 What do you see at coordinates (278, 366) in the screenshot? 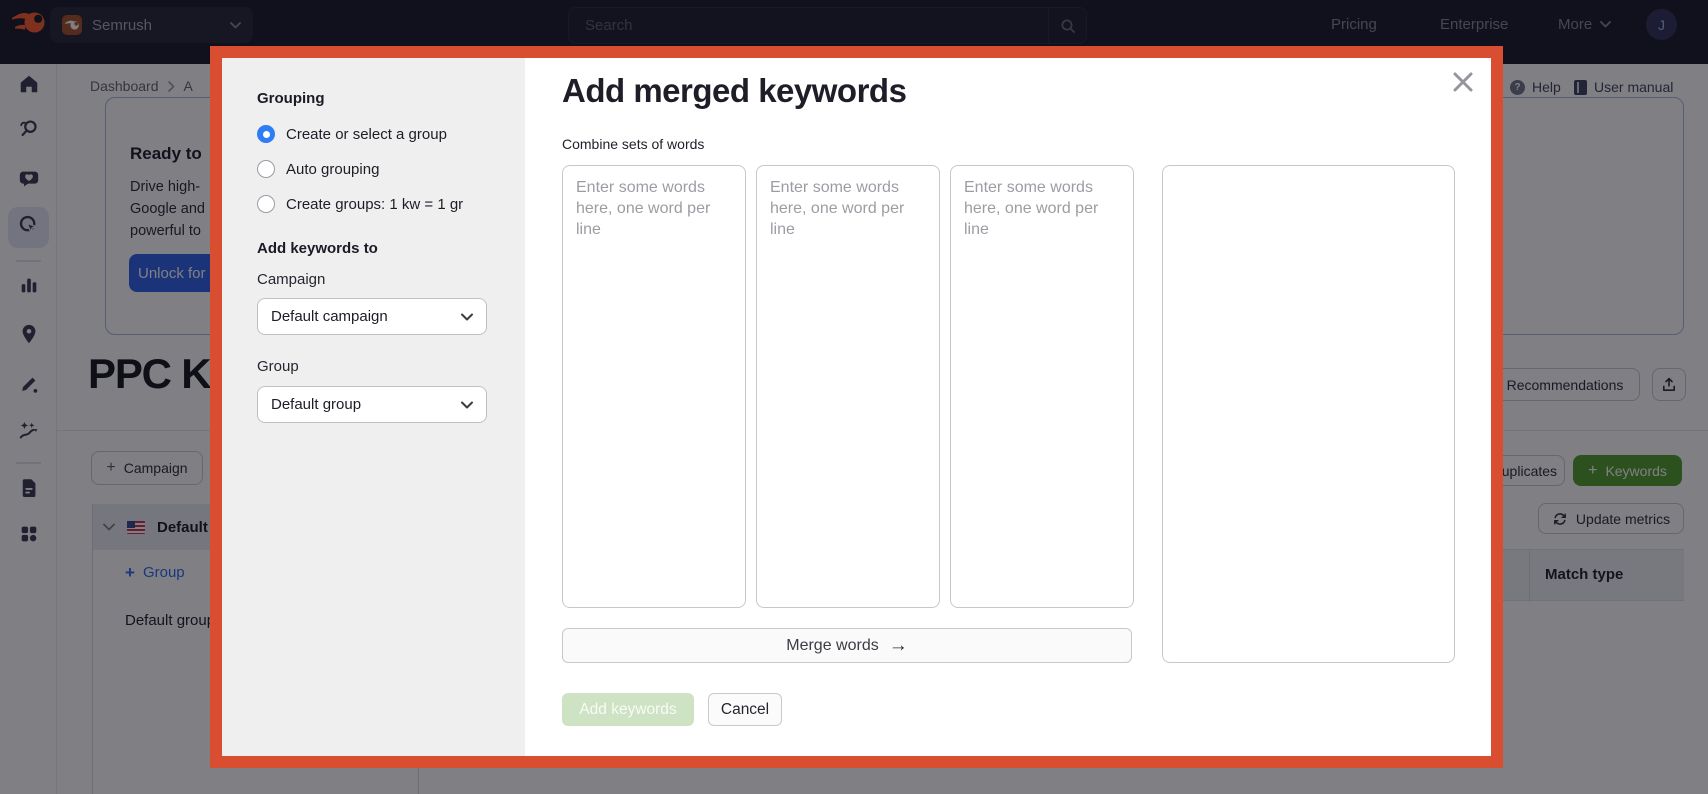
I see `group-label: Group` at bounding box center [278, 366].